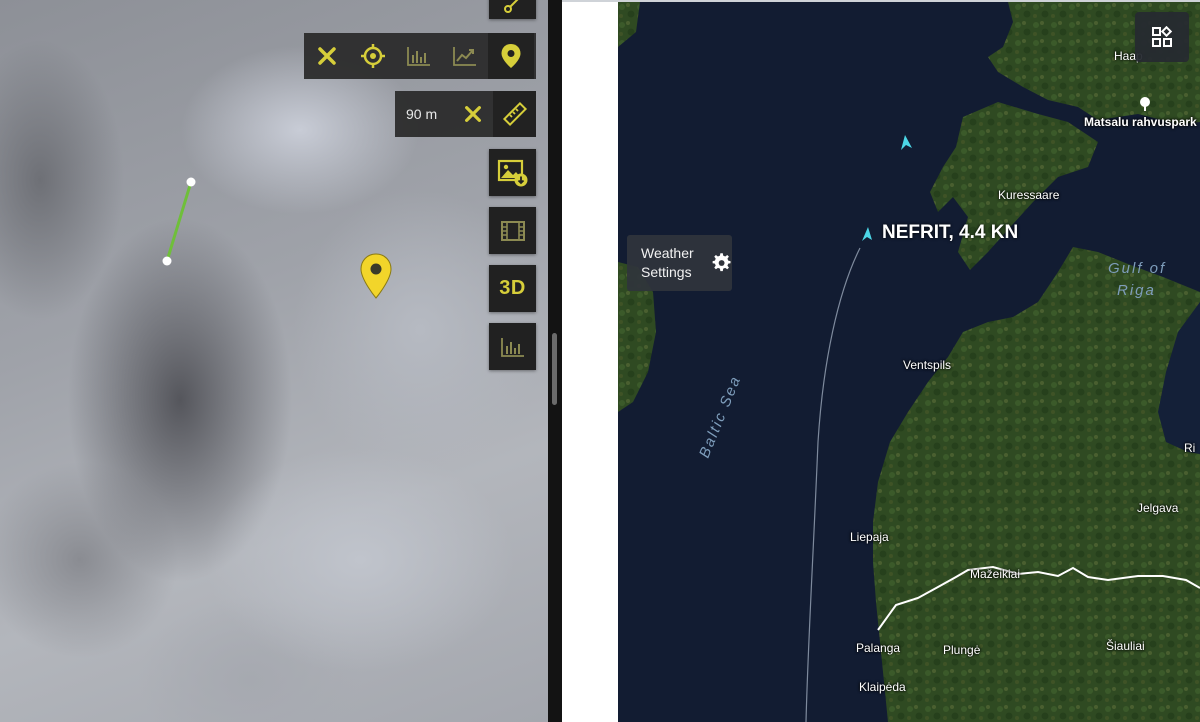 This screenshot has width=1200, height=722. I want to click on location-pin-icon, so click(376, 276).